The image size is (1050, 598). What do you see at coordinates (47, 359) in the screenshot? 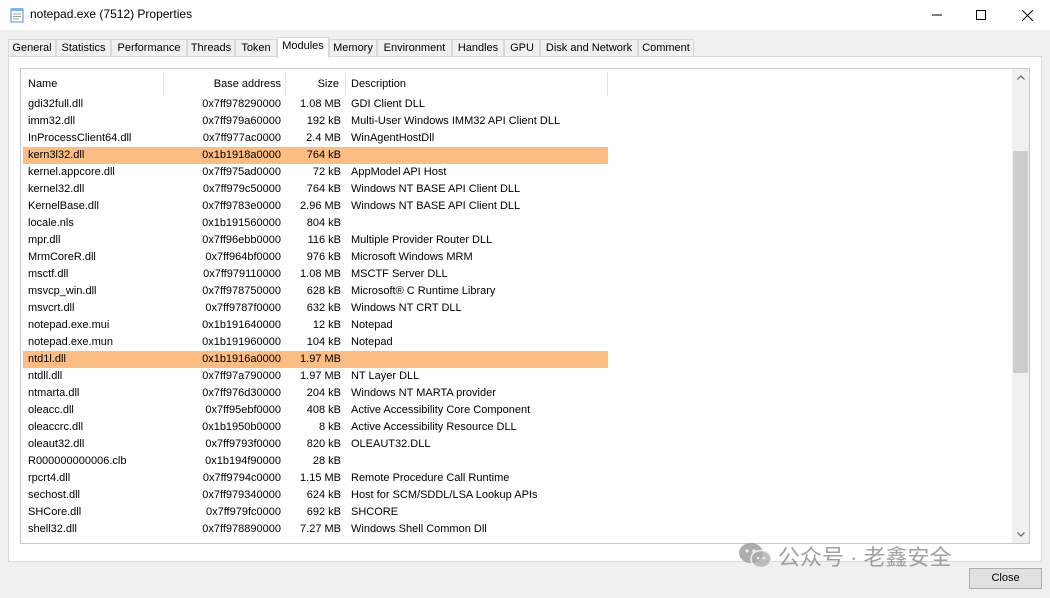
I see `module-name-cell: ntd1l.dll` at bounding box center [47, 359].